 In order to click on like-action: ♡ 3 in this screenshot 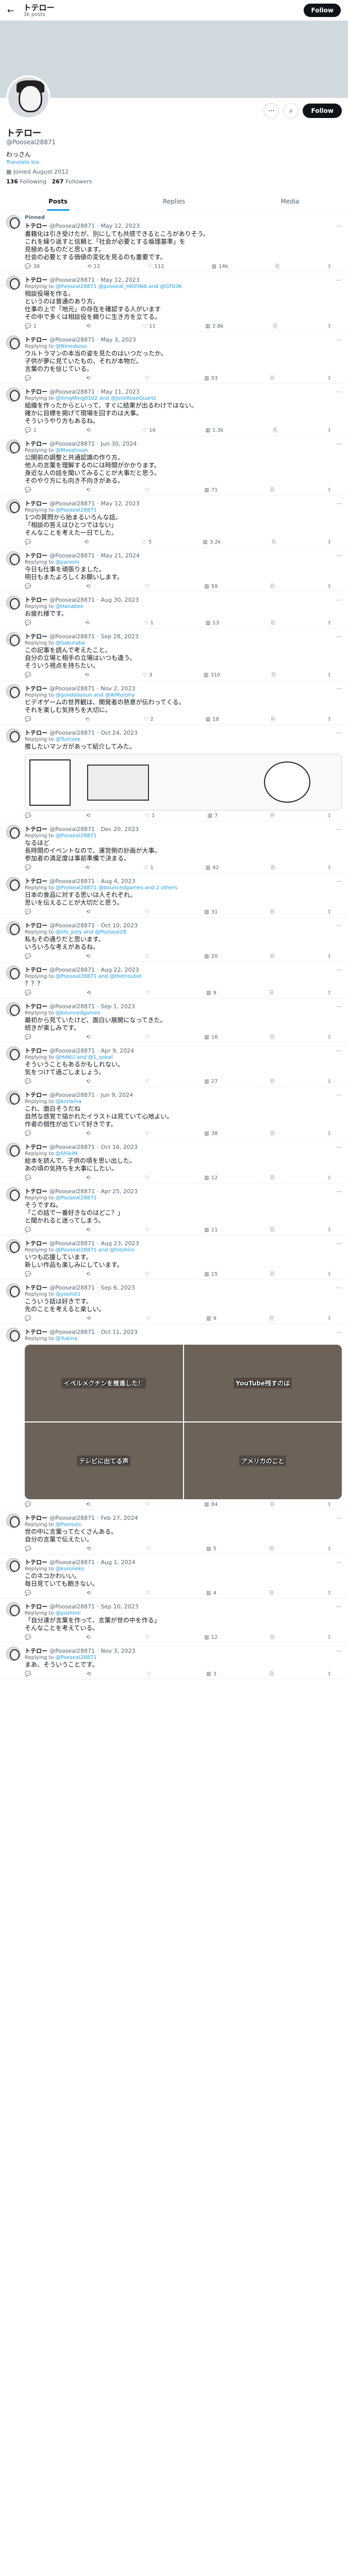, I will do `click(147, 675)`.